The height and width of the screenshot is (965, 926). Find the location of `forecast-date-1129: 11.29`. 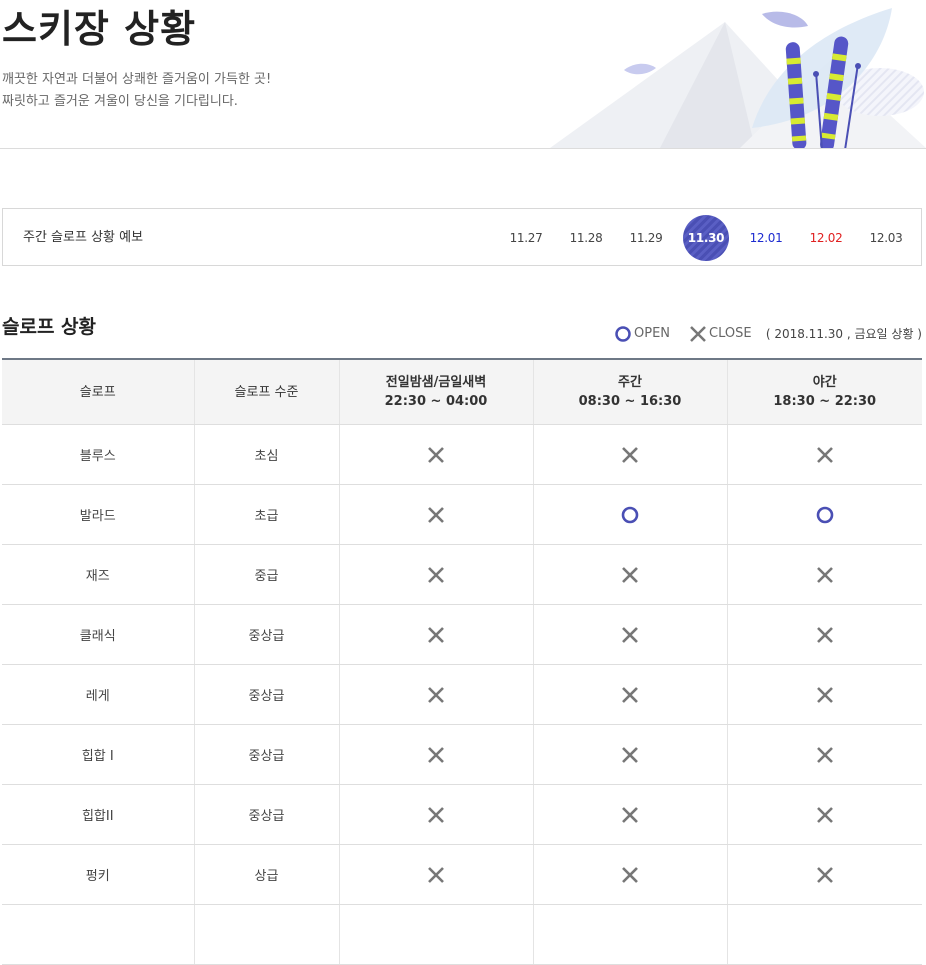

forecast-date-1129: 11.29 is located at coordinates (646, 238).